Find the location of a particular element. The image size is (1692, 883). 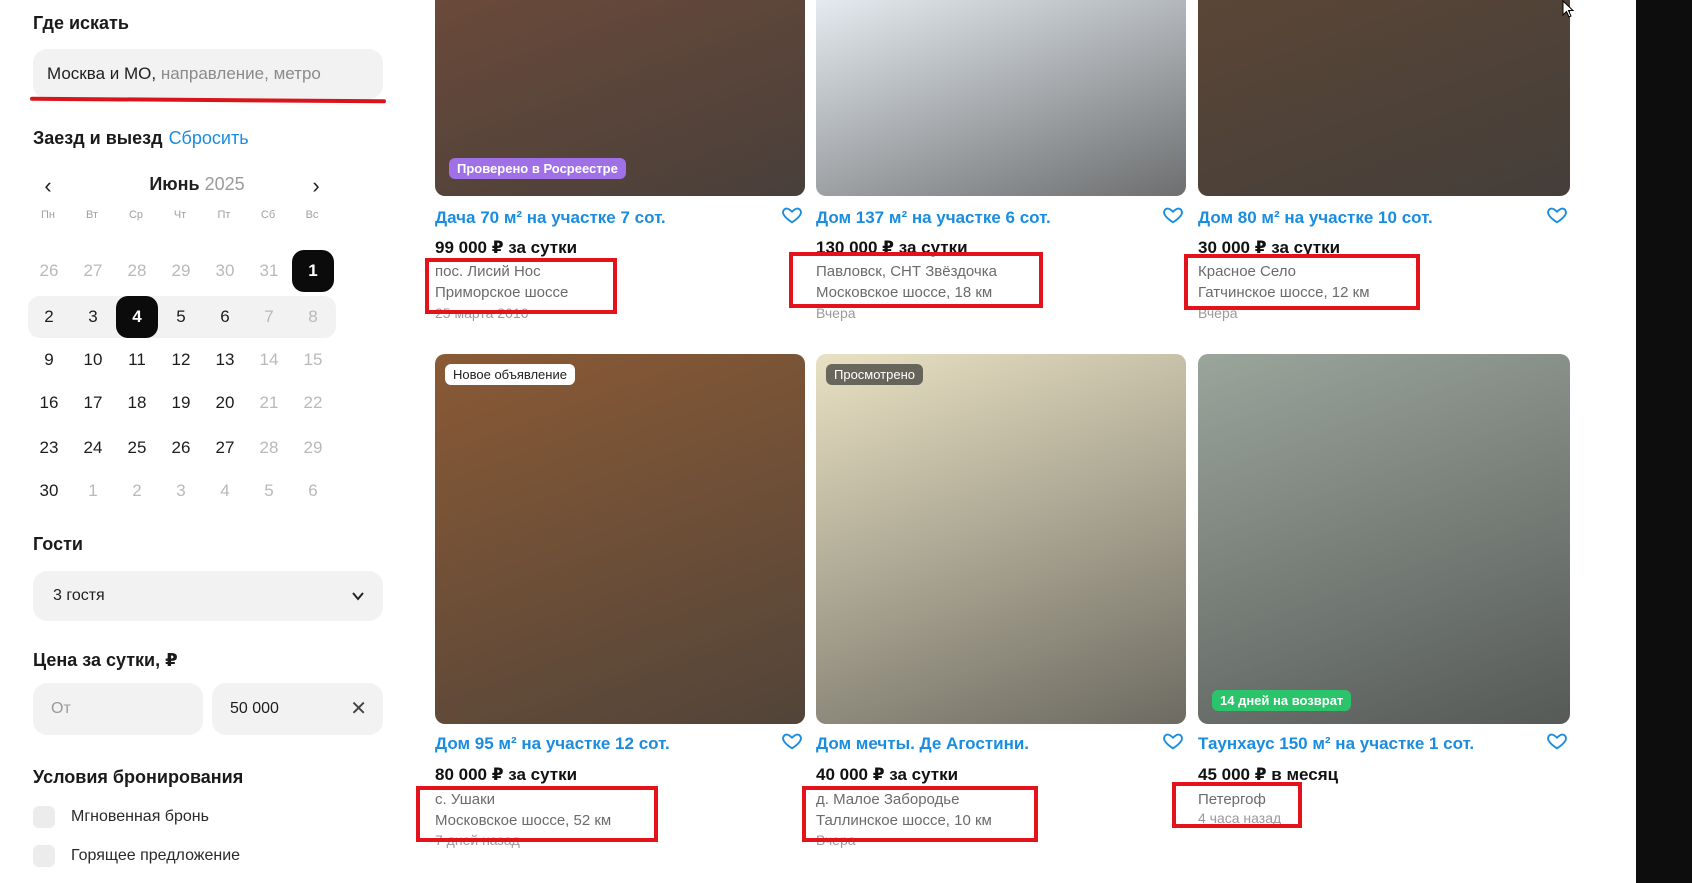

instant-booking-checkbox is located at coordinates (44, 817).